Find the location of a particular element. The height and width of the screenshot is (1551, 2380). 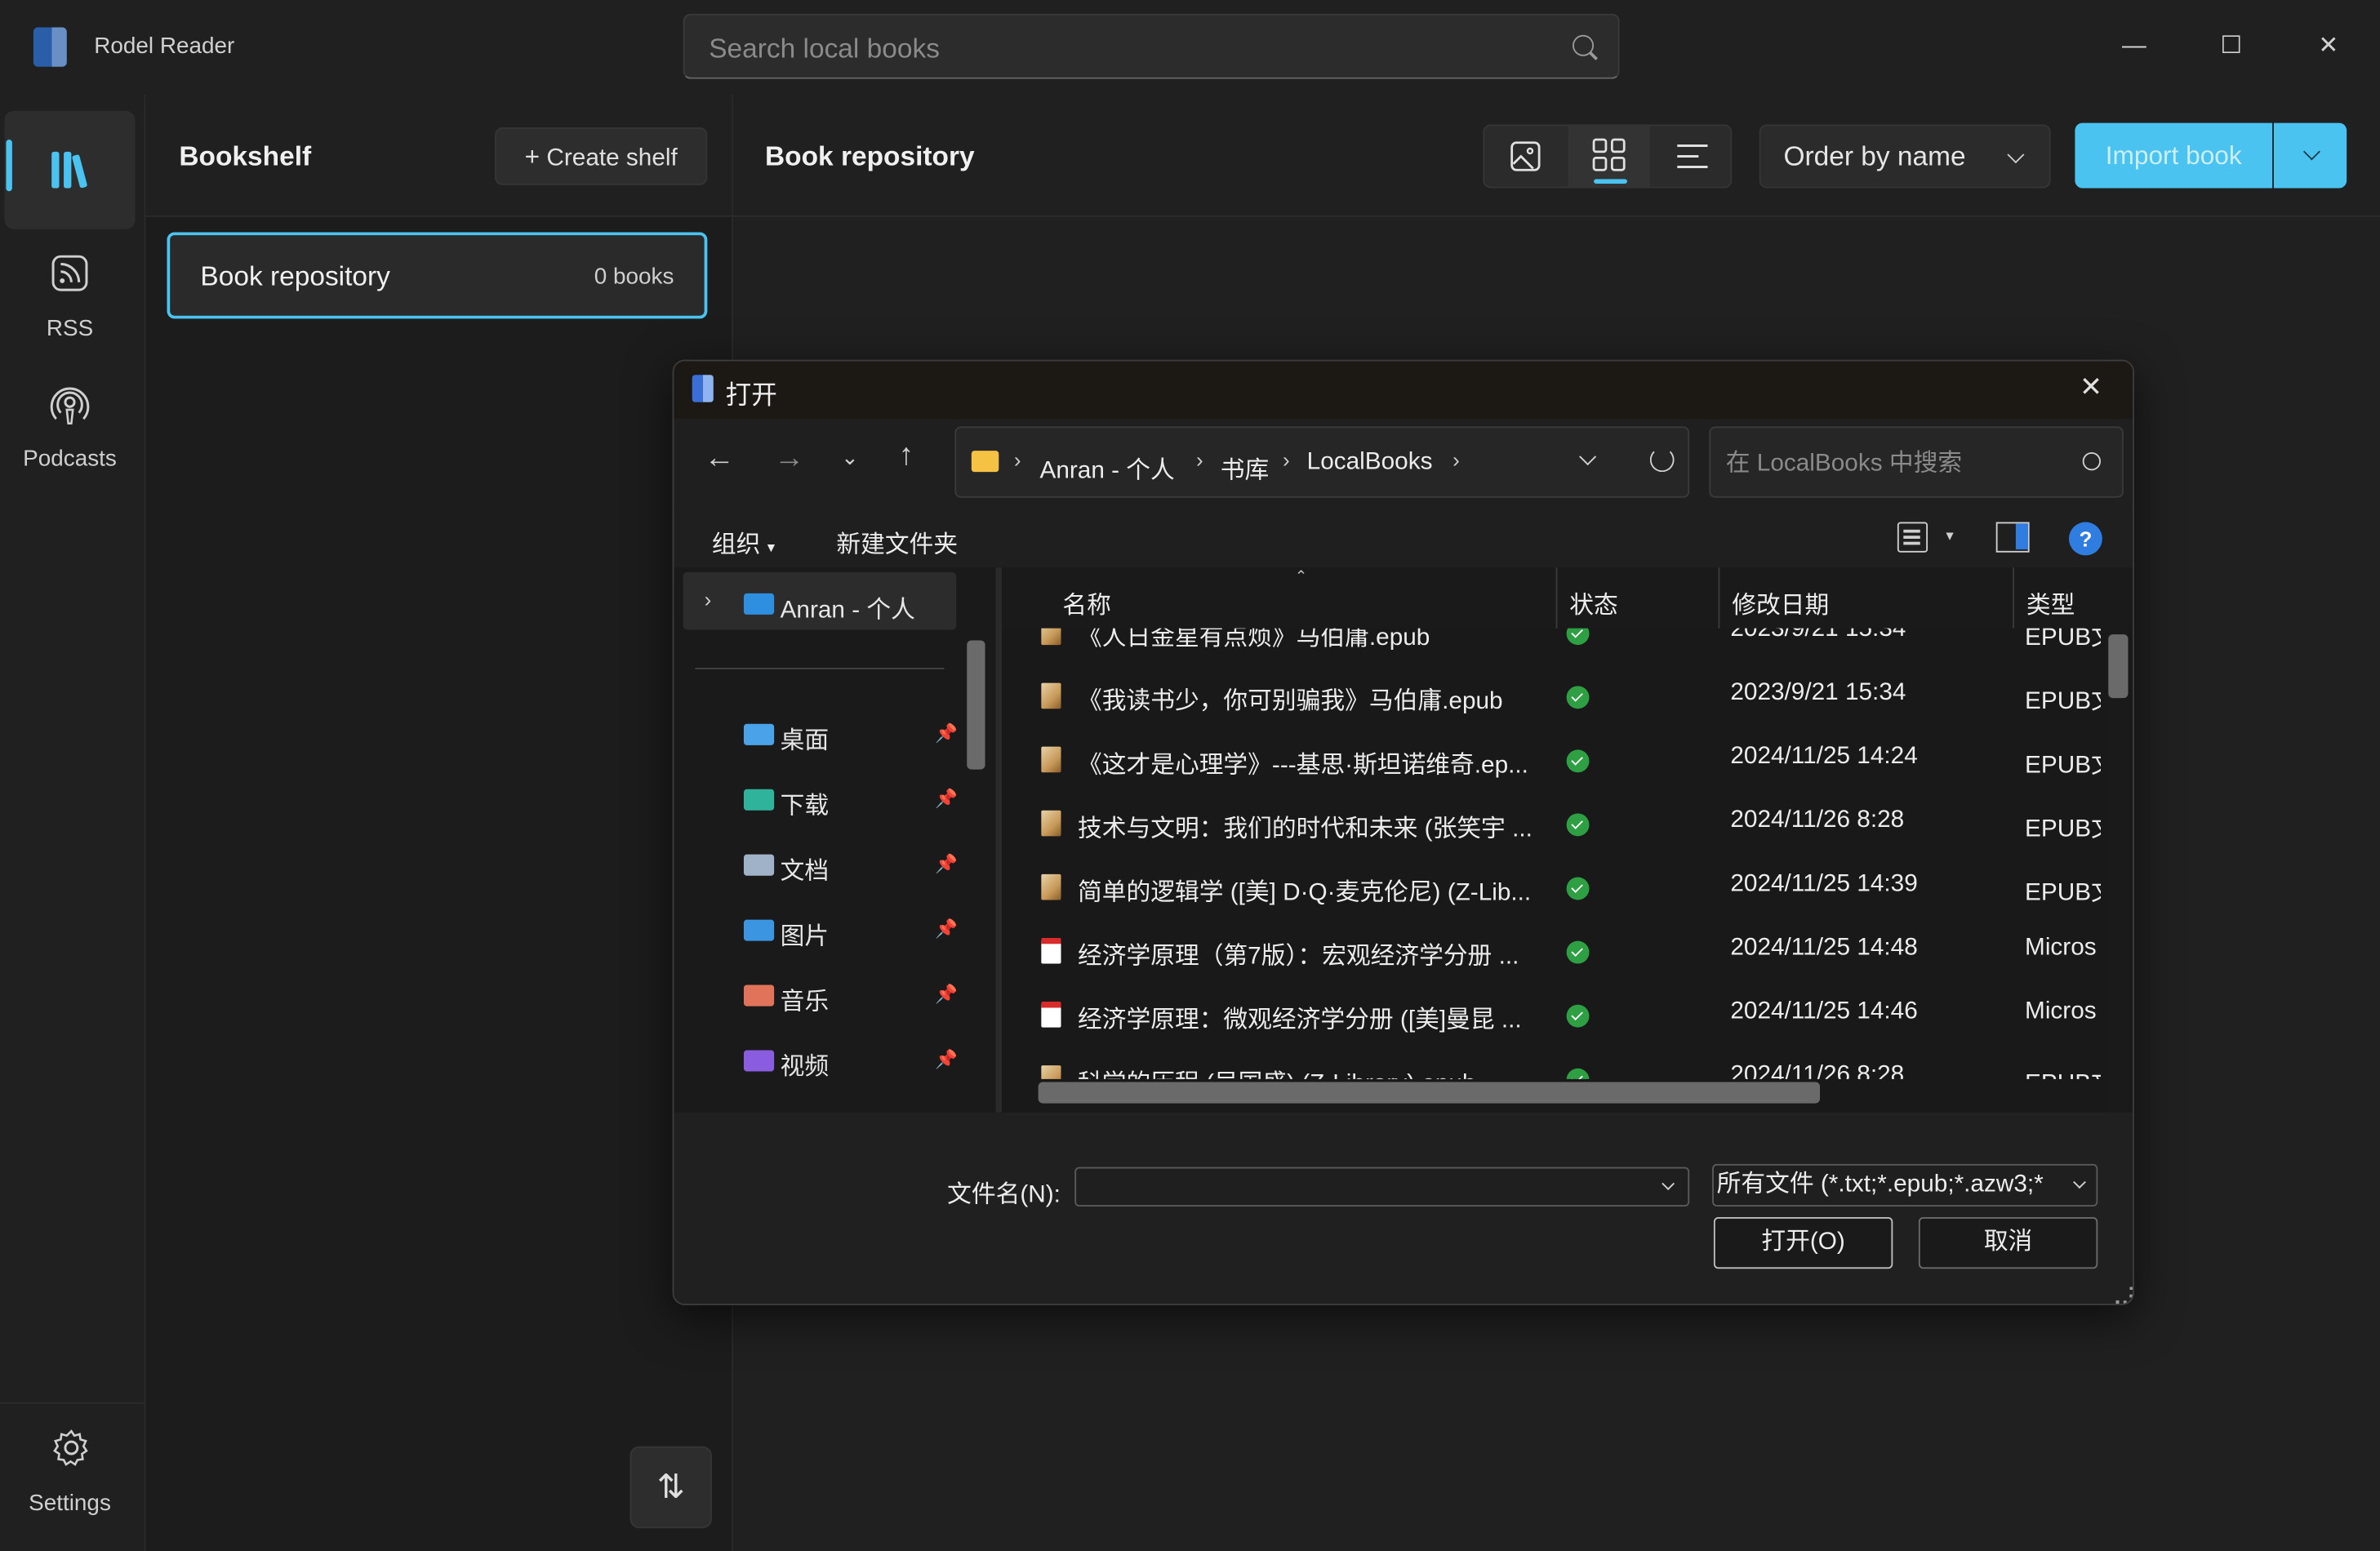

refresh-icon is located at coordinates (1662, 460).